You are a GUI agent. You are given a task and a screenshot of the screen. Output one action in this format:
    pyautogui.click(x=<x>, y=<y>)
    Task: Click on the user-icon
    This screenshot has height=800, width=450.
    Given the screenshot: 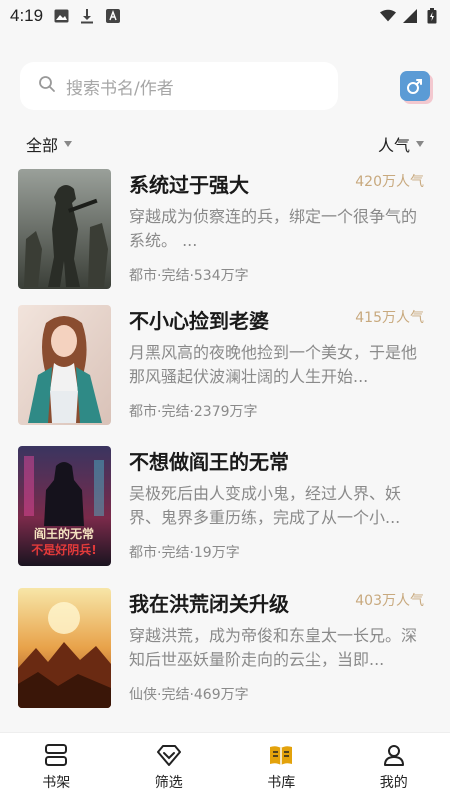 What is the action you would take?
    pyautogui.click(x=393, y=755)
    